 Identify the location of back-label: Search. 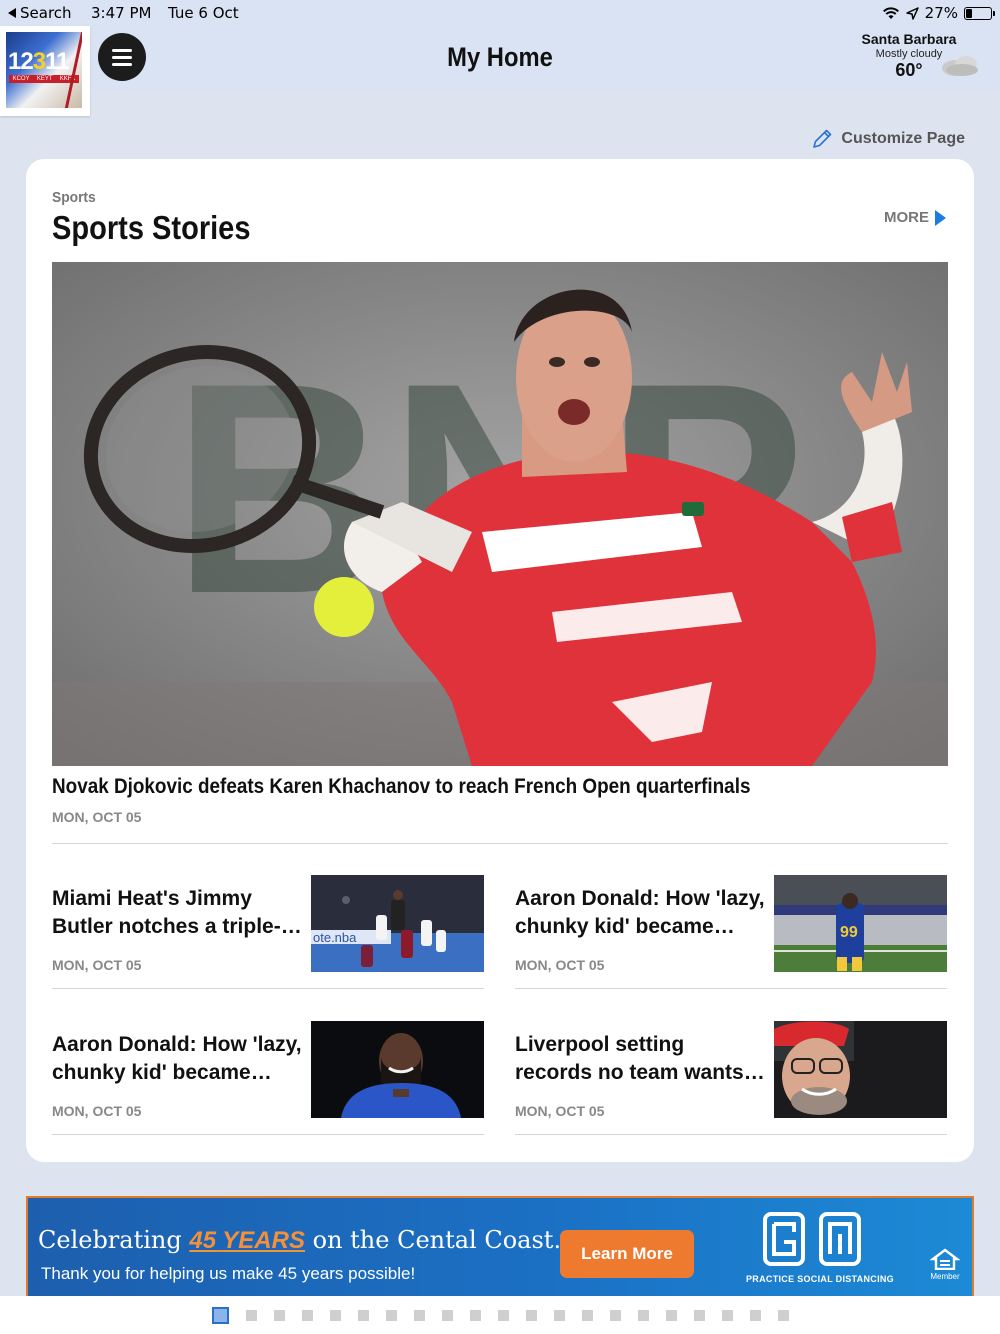
(46, 13).